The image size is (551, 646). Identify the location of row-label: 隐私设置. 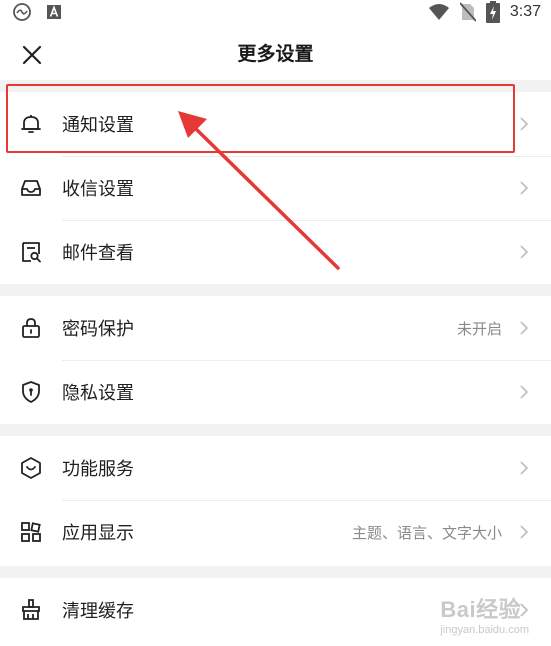
(98, 393).